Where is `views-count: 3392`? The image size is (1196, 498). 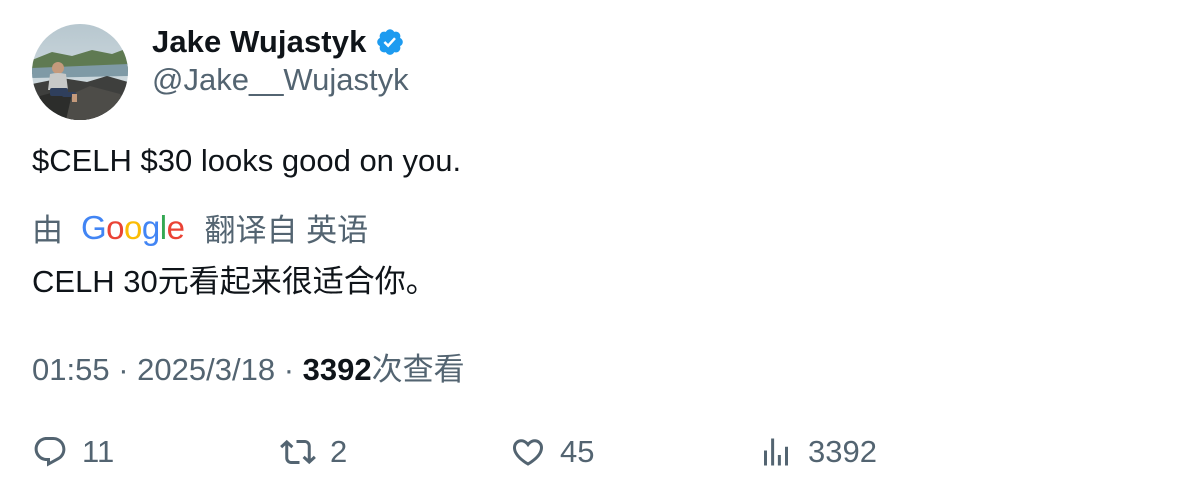
views-count: 3392 is located at coordinates (337, 369).